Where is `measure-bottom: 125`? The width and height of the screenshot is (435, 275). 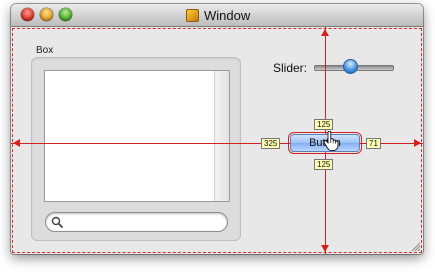 measure-bottom: 125 is located at coordinates (324, 164).